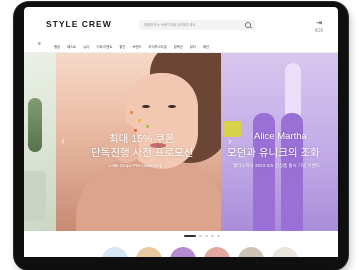  I want to click on banner-headline: 최대 15% 쿠폰, so click(142, 139).